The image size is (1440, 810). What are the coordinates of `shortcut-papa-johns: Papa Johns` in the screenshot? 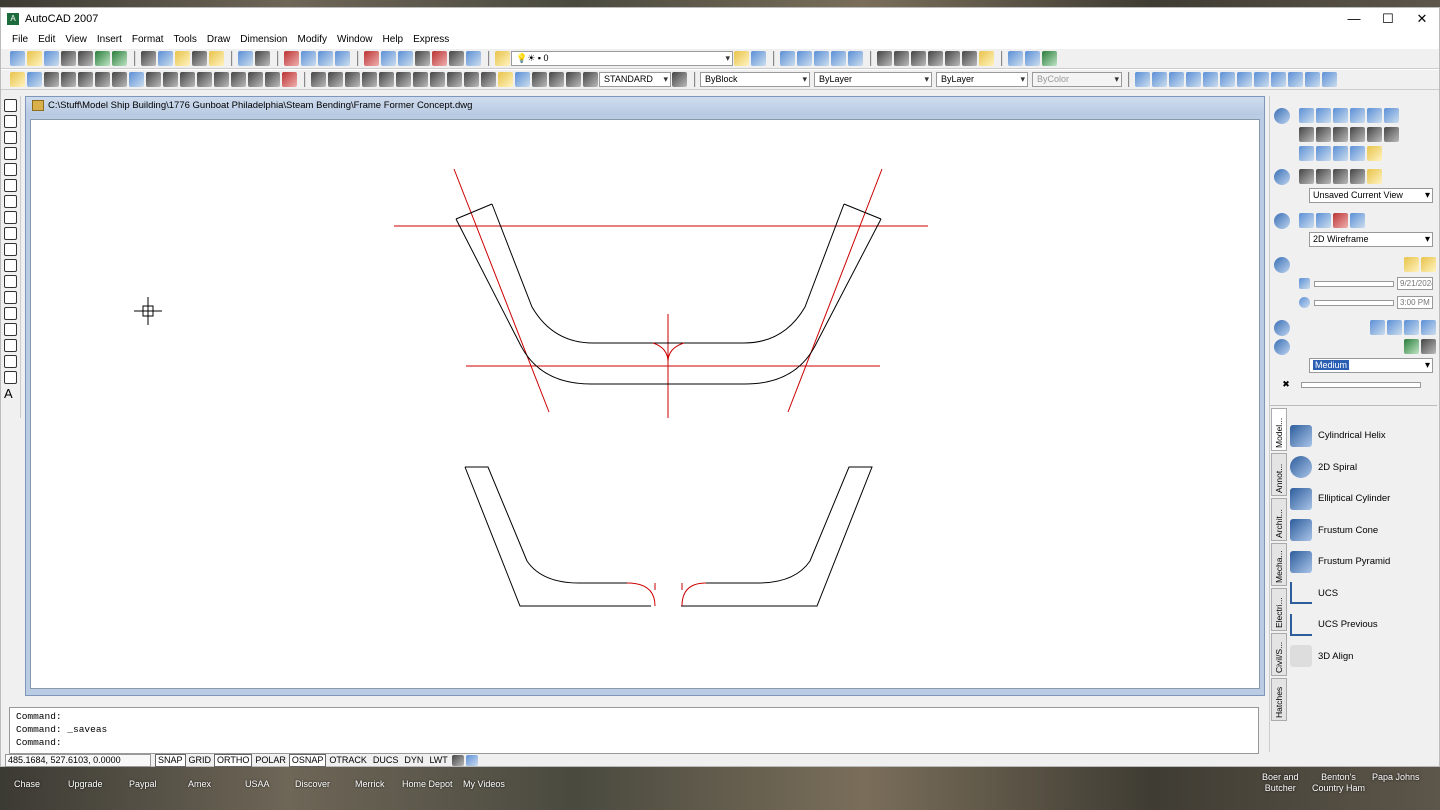 It's located at (1396, 777).